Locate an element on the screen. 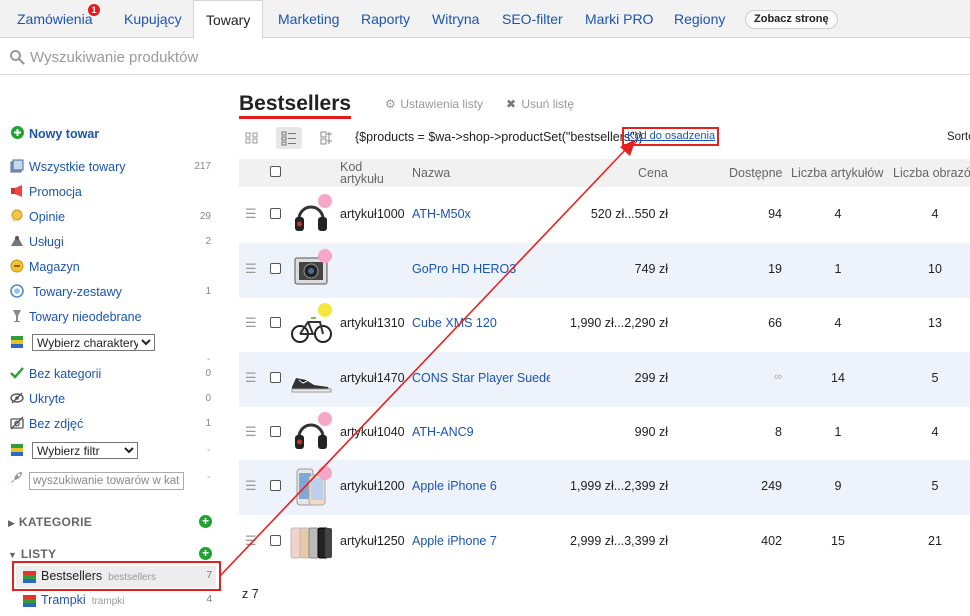 This screenshot has height=616, width=970. lists-heading: ▼ LISTY is located at coordinates (32, 554).